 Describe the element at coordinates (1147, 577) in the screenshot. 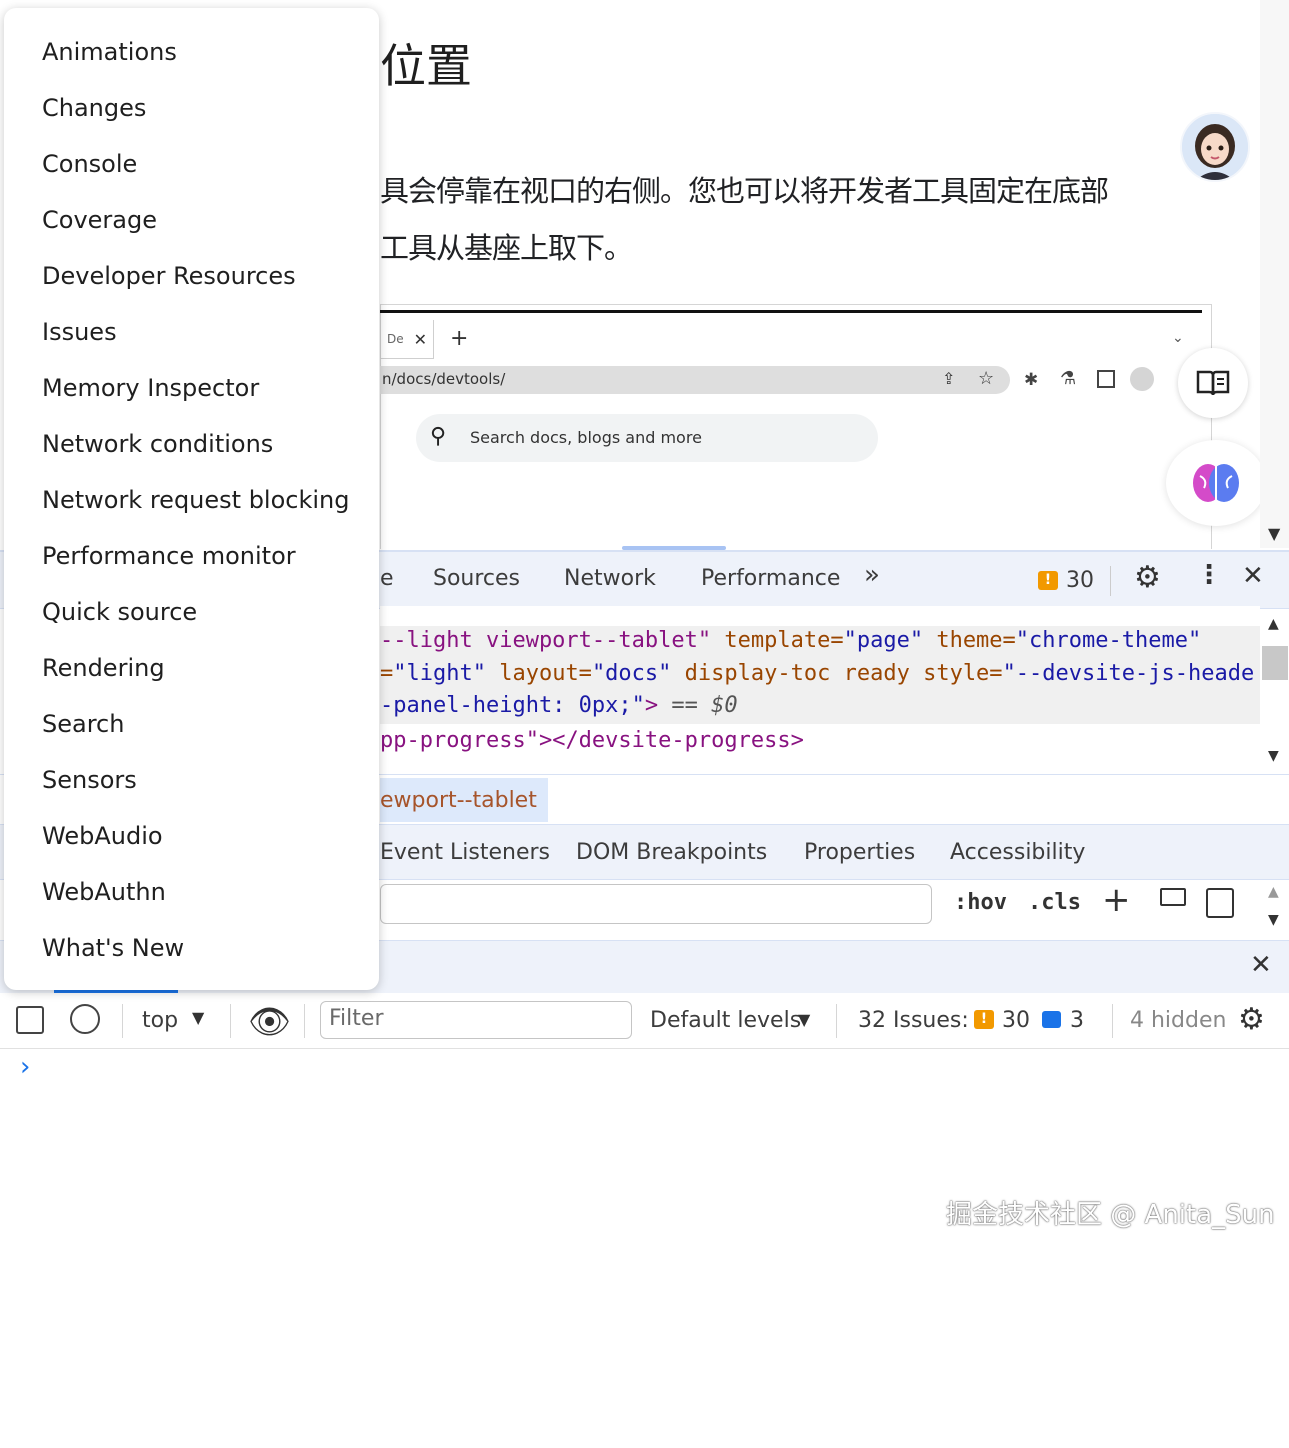

I see `settings-gear-icon: ⚙` at that location.